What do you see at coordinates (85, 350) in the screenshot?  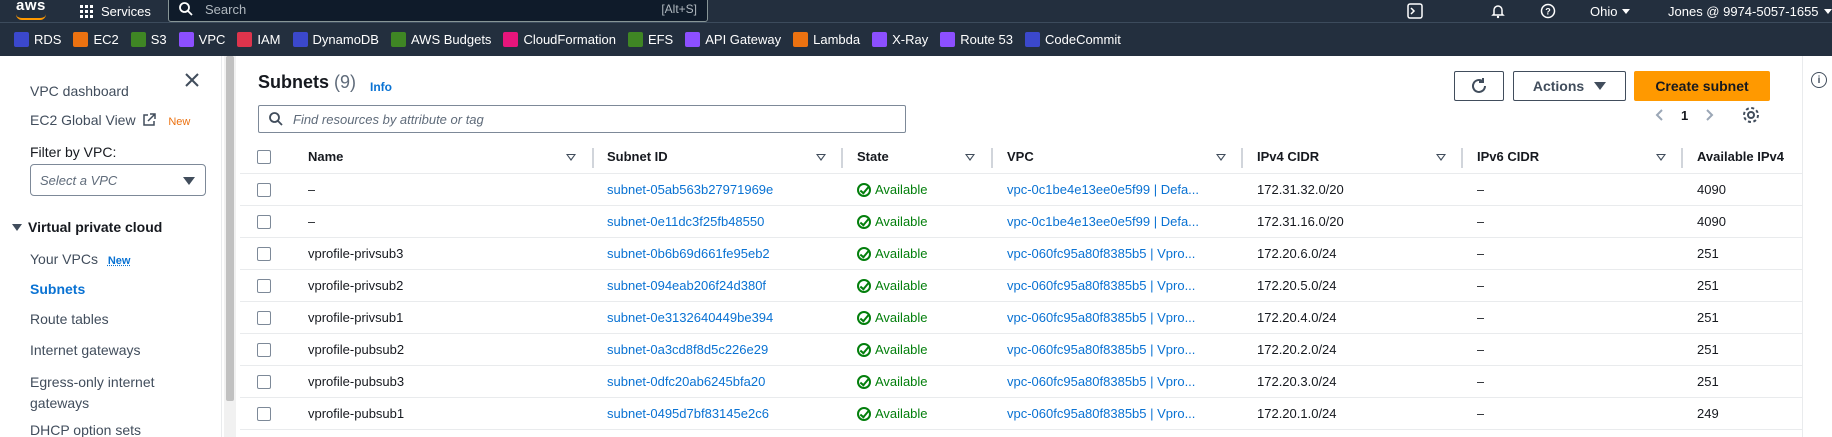 I see `sidebar-item-internet-gateways: Internet gateways` at bounding box center [85, 350].